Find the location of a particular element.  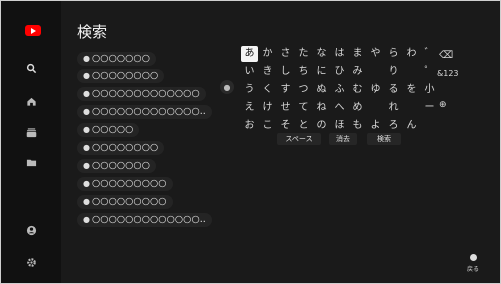

key: な is located at coordinates (321, 54).